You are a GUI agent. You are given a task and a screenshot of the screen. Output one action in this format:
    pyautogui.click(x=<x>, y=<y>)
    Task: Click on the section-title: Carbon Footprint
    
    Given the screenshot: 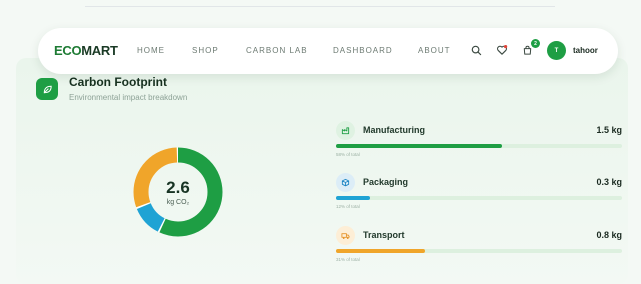 What is the action you would take?
    pyautogui.click(x=118, y=82)
    